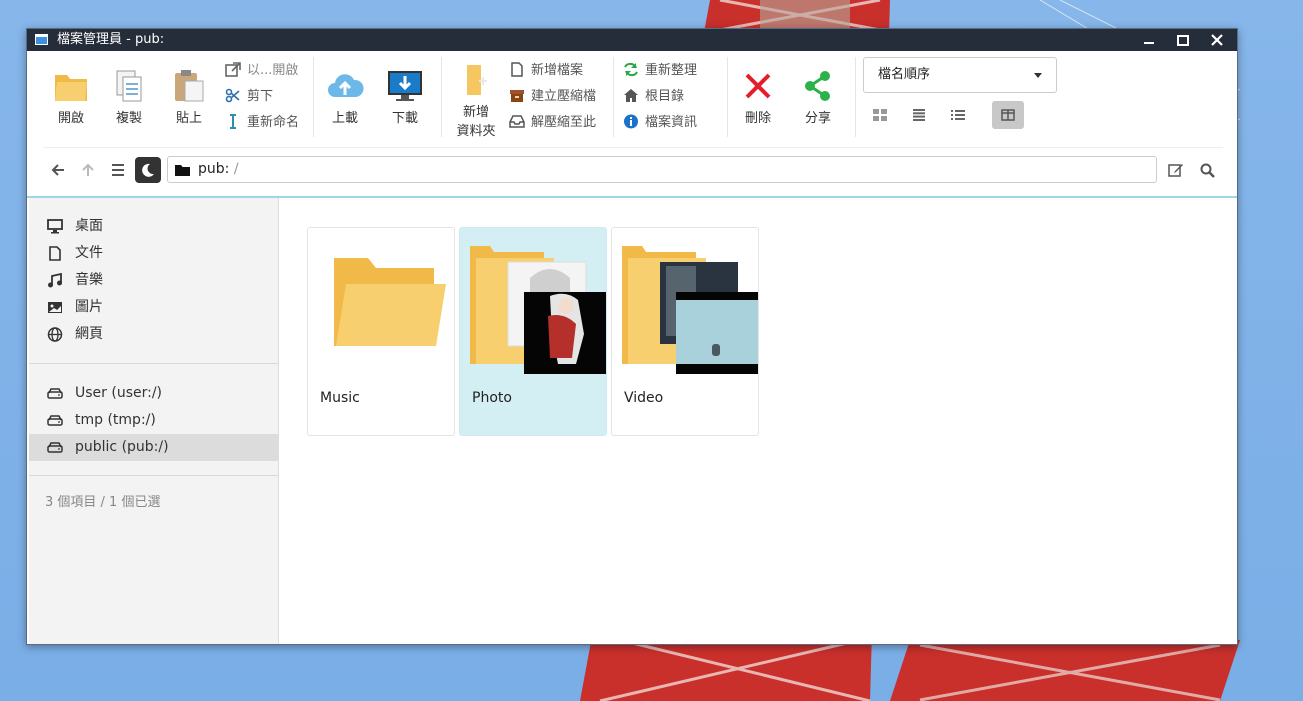  I want to click on arrow-up-icon, so click(88, 169).